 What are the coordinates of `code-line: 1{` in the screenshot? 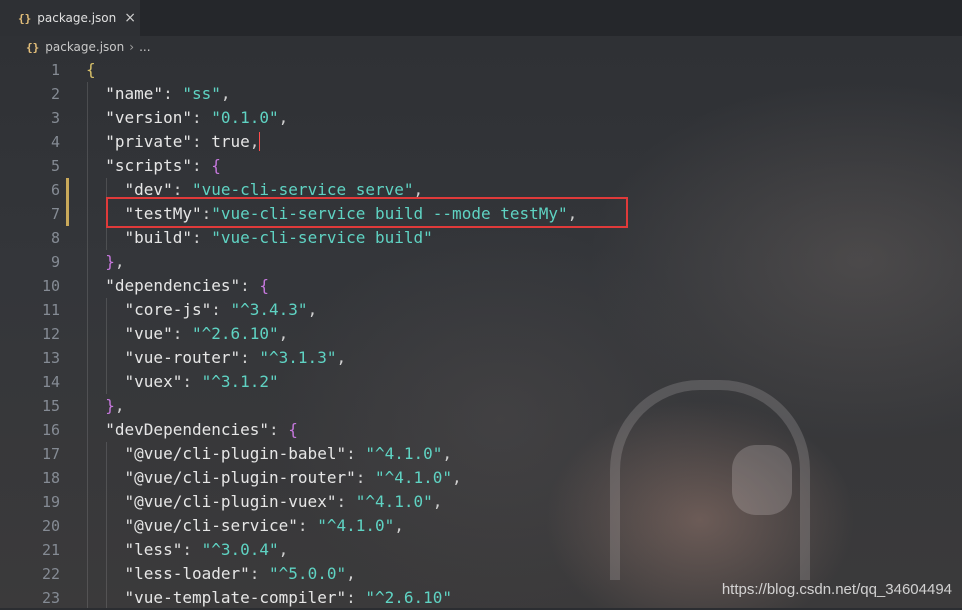 It's located at (481, 70).